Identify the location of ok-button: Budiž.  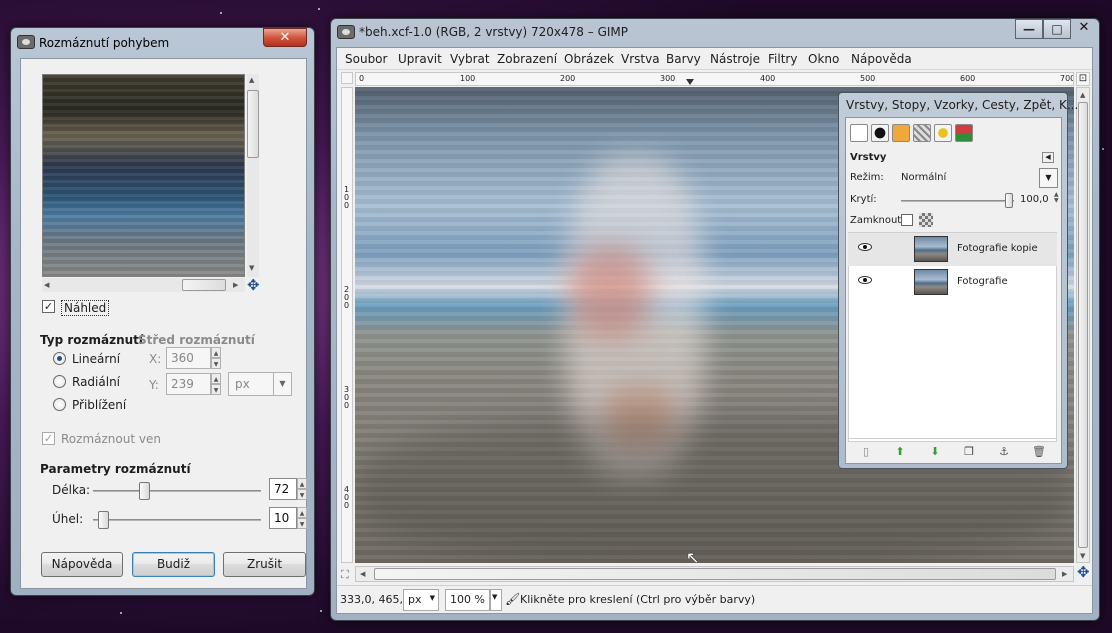
(173, 564).